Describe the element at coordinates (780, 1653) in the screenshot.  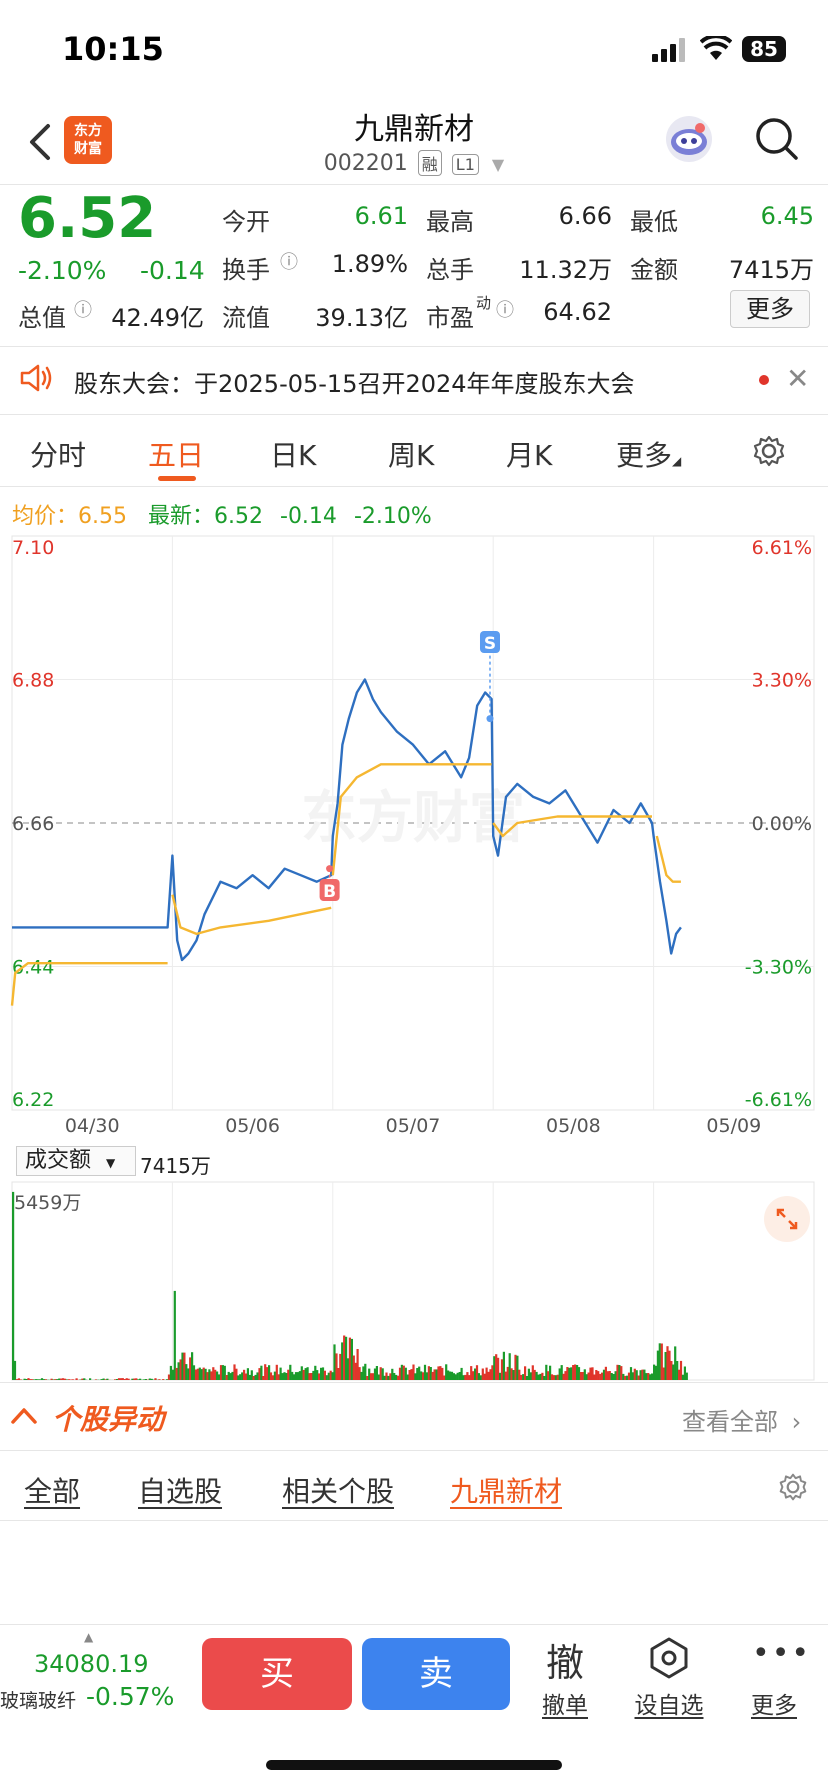
I see `more-dots-icon: •••` at that location.